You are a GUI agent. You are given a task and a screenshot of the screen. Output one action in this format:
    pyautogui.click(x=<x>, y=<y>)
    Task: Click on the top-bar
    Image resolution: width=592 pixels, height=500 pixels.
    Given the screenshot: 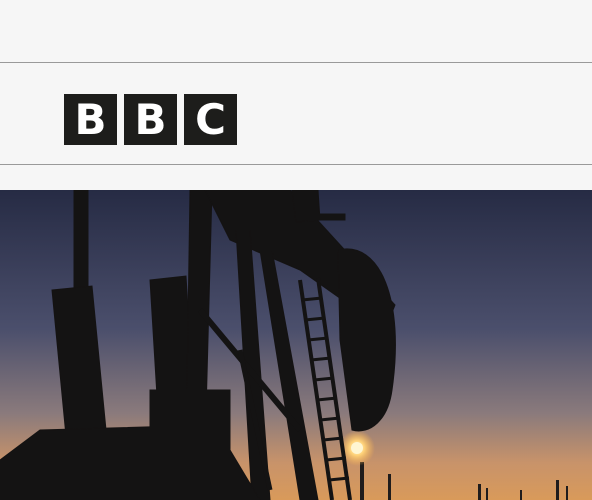 What is the action you would take?
    pyautogui.click(x=296, y=31)
    